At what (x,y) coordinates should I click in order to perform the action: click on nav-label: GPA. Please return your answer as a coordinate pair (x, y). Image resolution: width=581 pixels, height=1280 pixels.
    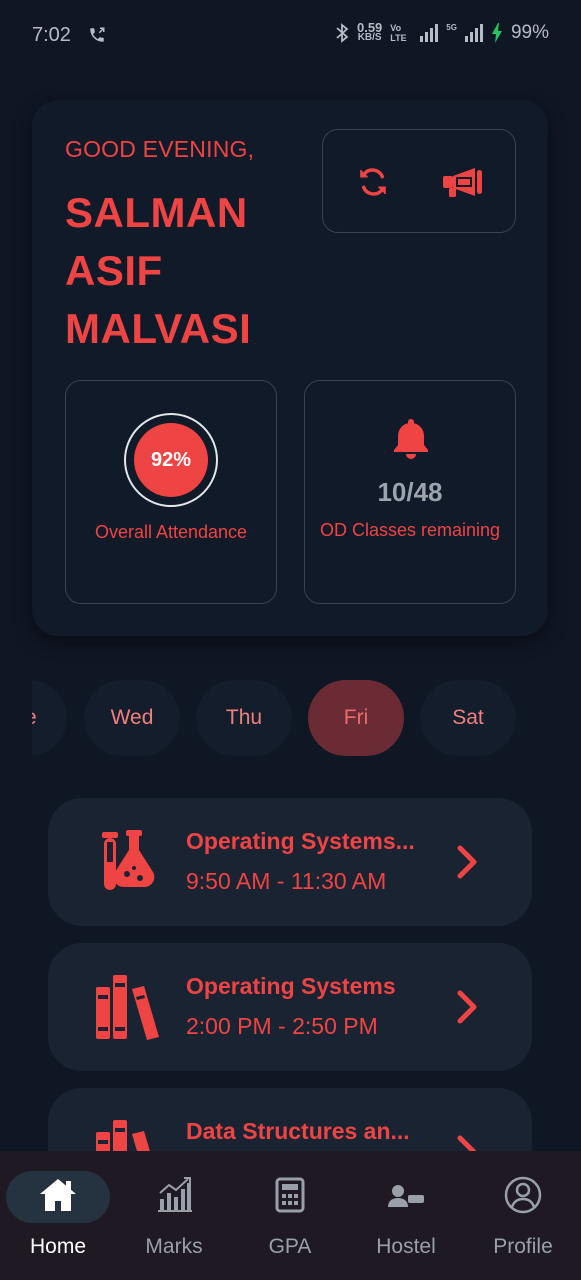
    Looking at the image, I should click on (290, 1246).